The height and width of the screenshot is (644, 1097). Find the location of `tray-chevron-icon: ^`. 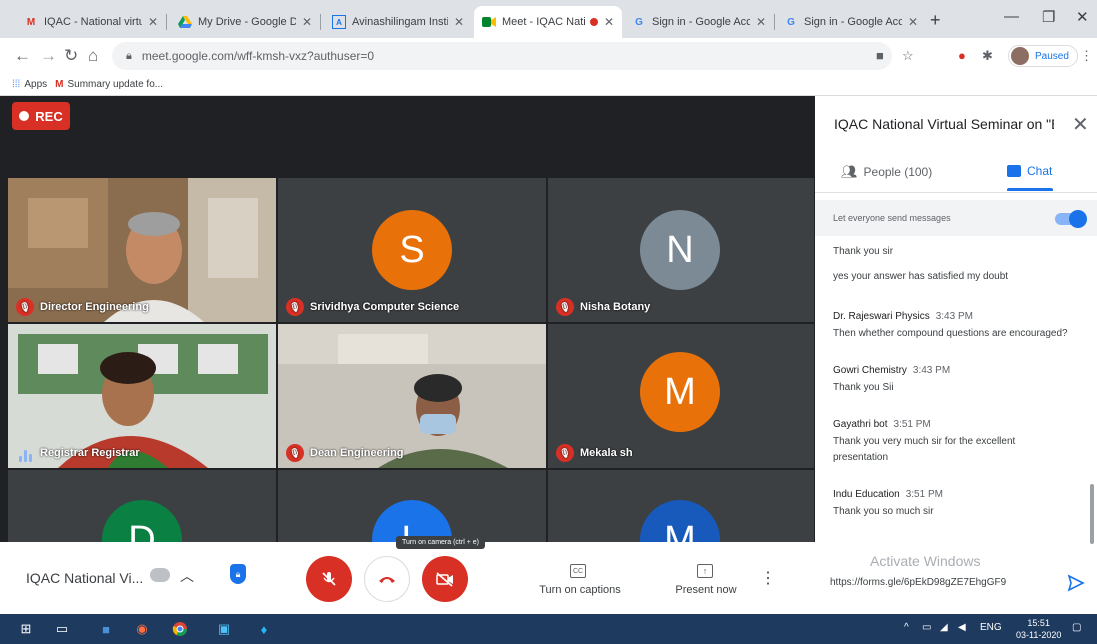

tray-chevron-icon: ^ is located at coordinates (906, 627).